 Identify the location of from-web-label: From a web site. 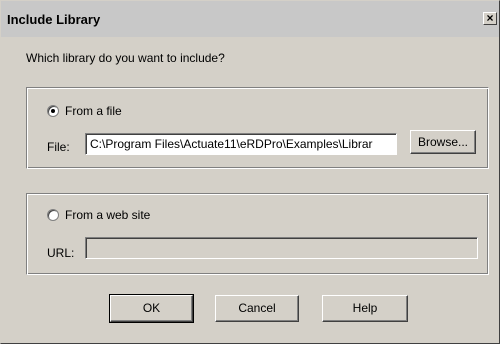
(108, 215).